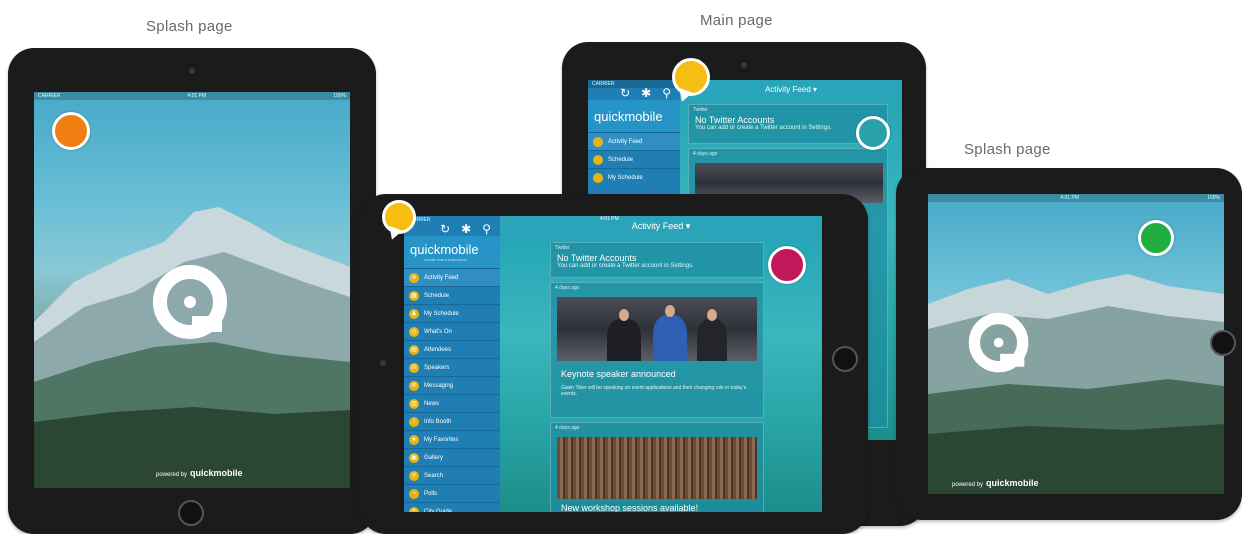 This screenshot has height=534, width=1242. What do you see at coordinates (189, 26) in the screenshot?
I see `caption-left-splash: Splash page` at bounding box center [189, 26].